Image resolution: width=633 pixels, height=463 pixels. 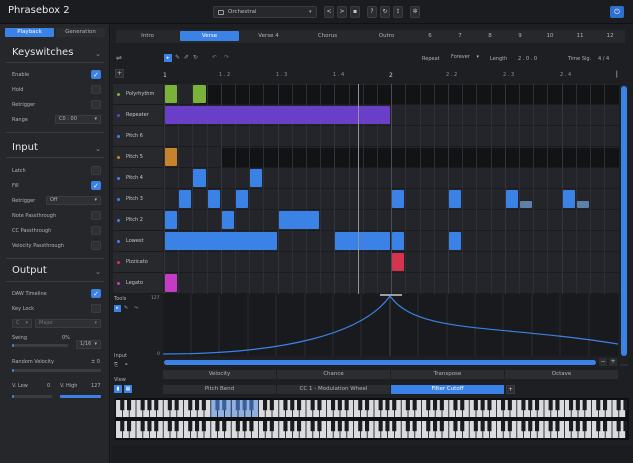 What do you see at coordinates (80, 32) in the screenshot?
I see `tab-generation: Generation` at bounding box center [80, 32].